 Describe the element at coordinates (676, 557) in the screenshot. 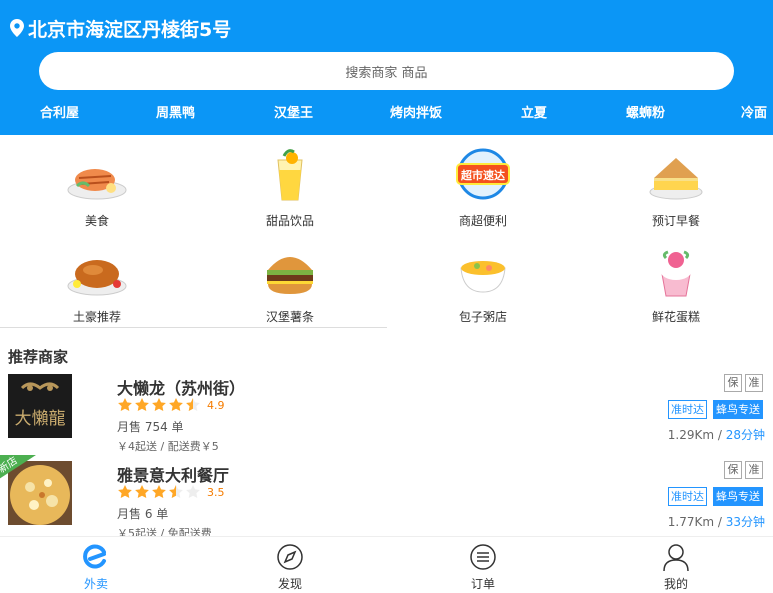

I see `user-icon` at that location.